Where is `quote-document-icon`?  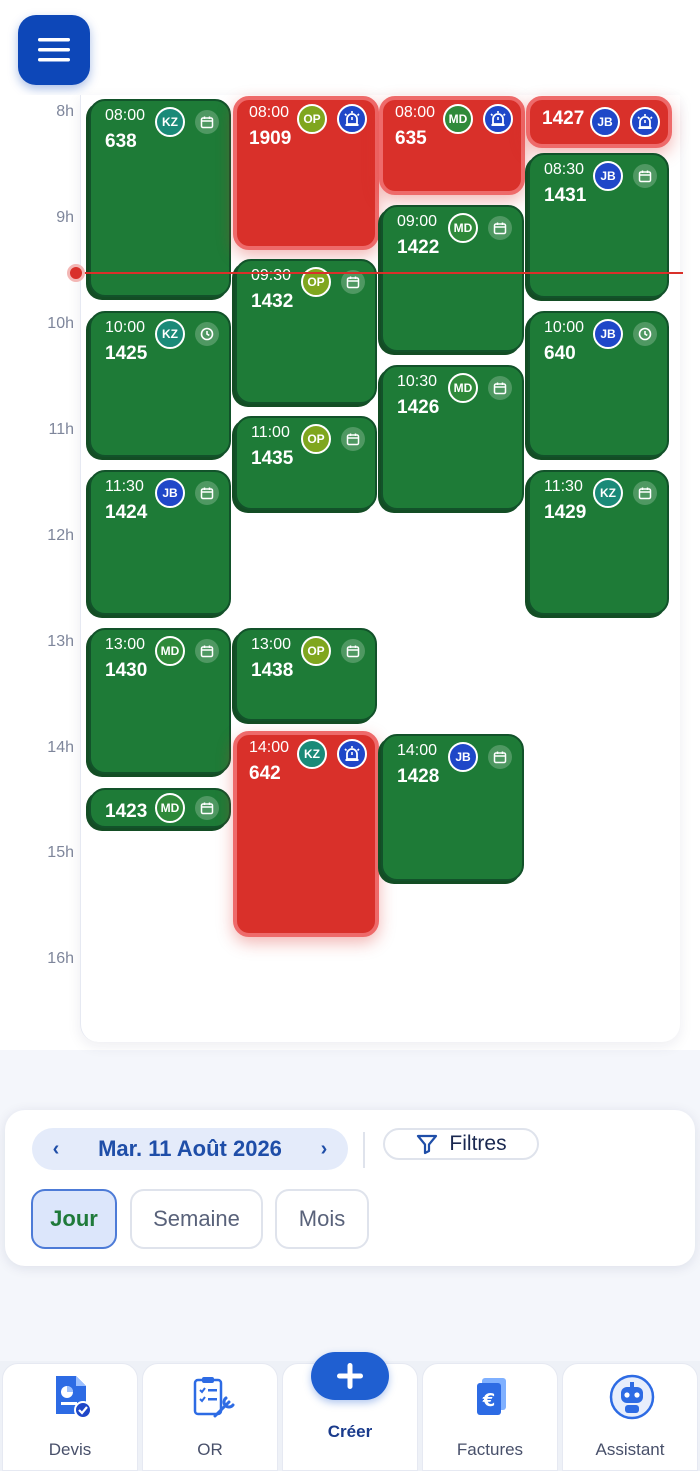
quote-document-icon is located at coordinates (72, 1397).